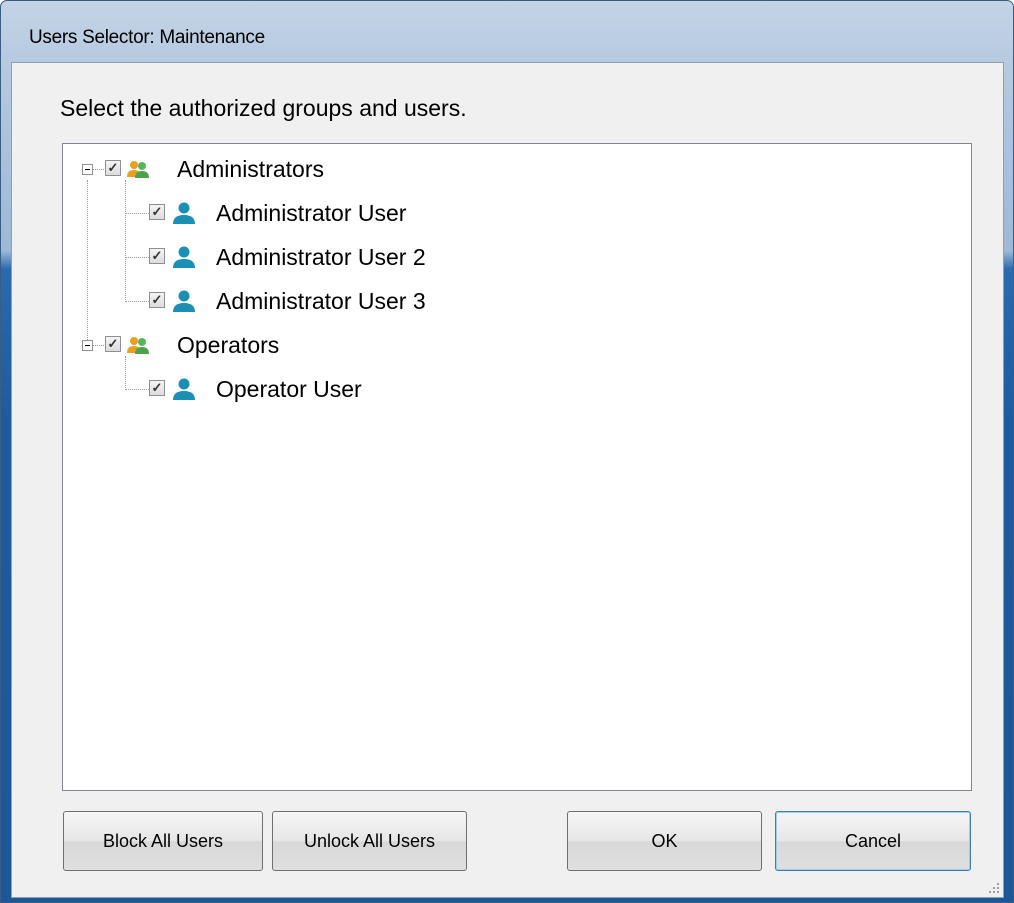 The width and height of the screenshot is (1014, 903). I want to click on tree-node-label: Administrators, so click(250, 169).